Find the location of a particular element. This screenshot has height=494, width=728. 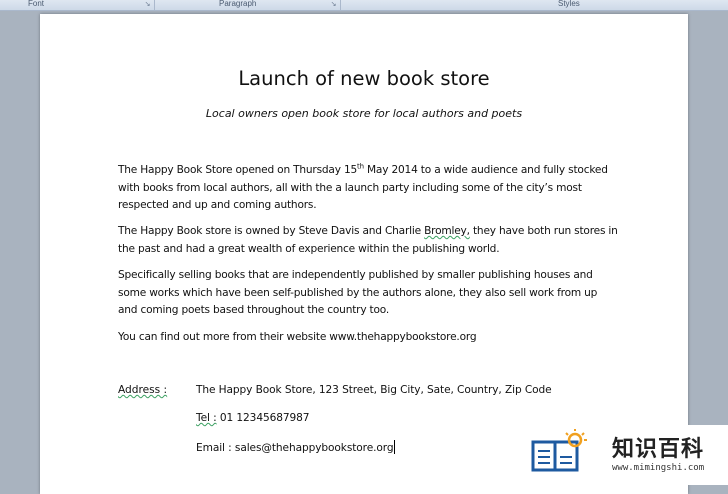

document-title: Launch of new book store is located at coordinates (364, 78).